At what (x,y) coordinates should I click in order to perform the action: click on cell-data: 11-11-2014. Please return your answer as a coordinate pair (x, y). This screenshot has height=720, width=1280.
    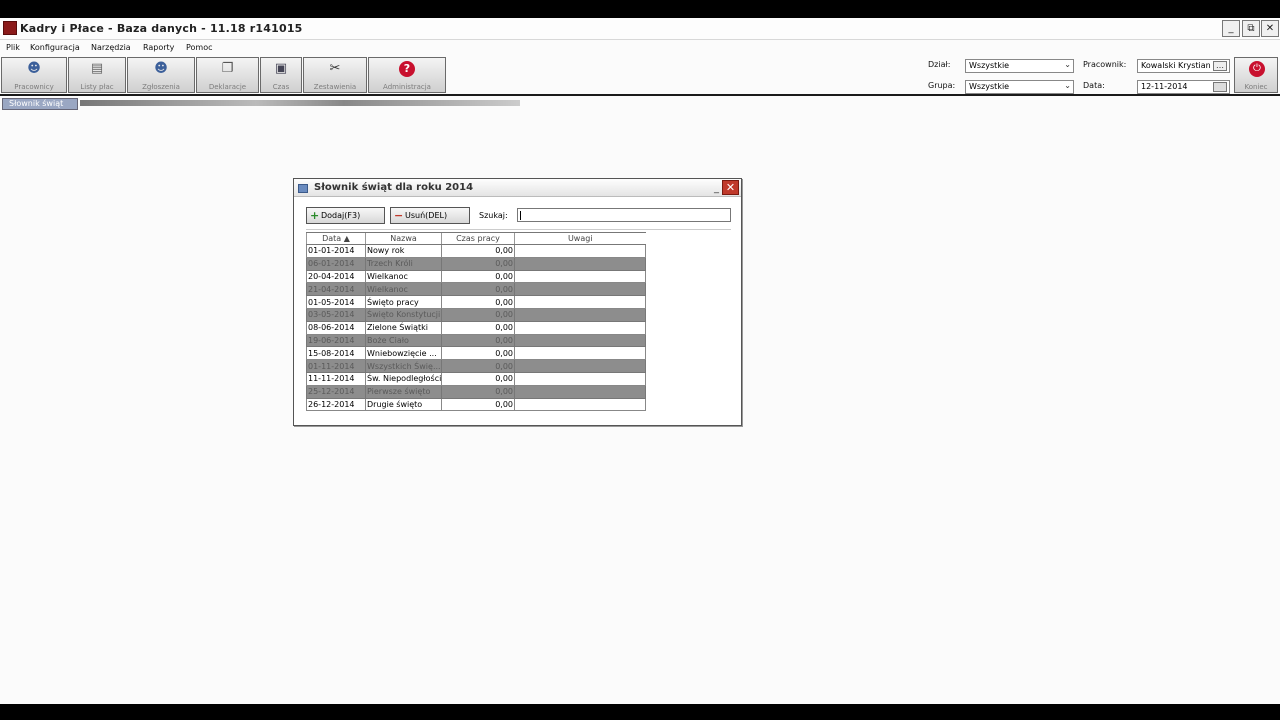
    Looking at the image, I should click on (336, 378).